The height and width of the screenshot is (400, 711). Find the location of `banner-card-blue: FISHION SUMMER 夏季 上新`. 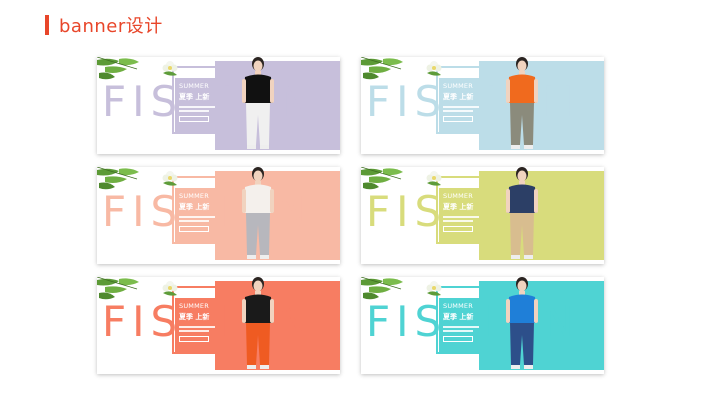

banner-card-blue: FISHION SUMMER 夏季 上新 is located at coordinates (482, 105).